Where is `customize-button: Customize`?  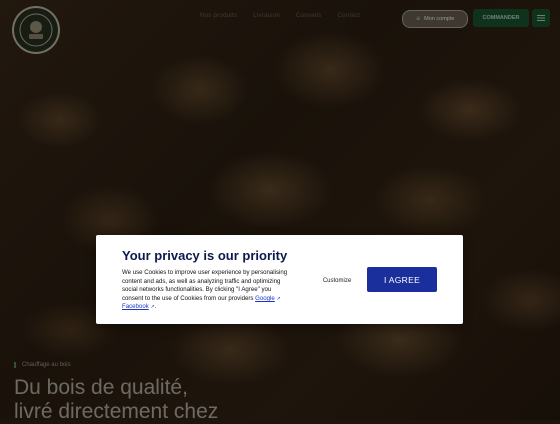 customize-button: Customize is located at coordinates (337, 281).